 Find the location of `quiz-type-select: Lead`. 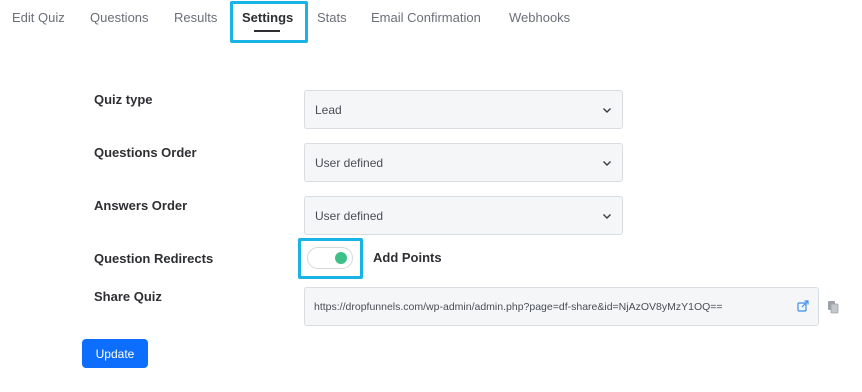

quiz-type-select: Lead is located at coordinates (463, 109).